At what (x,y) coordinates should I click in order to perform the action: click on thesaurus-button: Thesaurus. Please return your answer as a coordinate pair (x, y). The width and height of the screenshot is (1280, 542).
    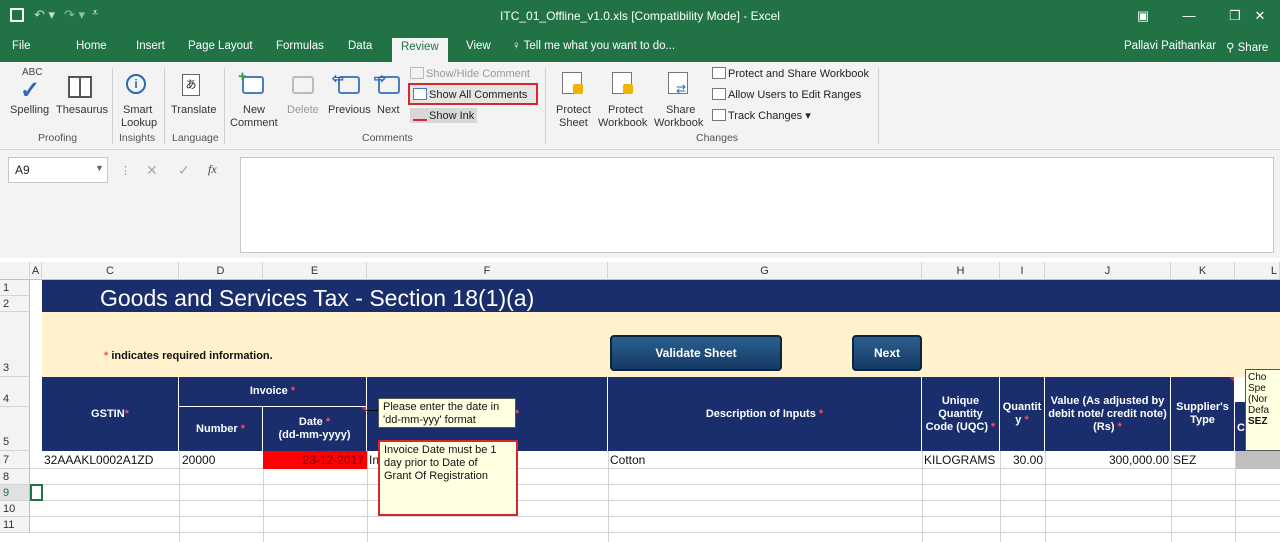
    Looking at the image, I should click on (82, 95).